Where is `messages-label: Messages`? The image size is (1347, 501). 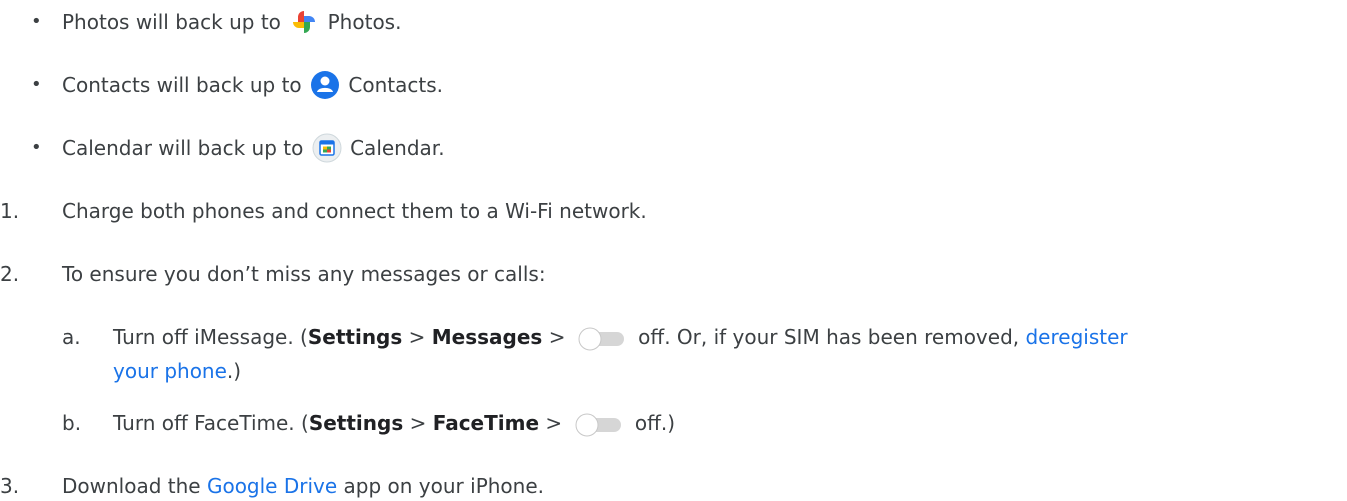 messages-label: Messages is located at coordinates (487, 337).